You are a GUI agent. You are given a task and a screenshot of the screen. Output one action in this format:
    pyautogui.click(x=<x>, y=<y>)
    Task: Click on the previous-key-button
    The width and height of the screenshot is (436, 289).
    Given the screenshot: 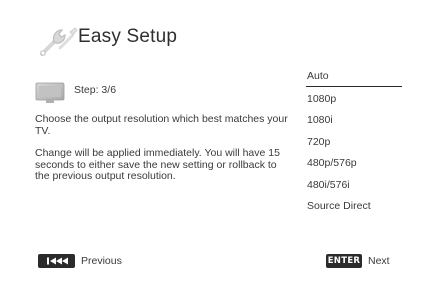 What is the action you would take?
    pyautogui.click(x=56, y=261)
    